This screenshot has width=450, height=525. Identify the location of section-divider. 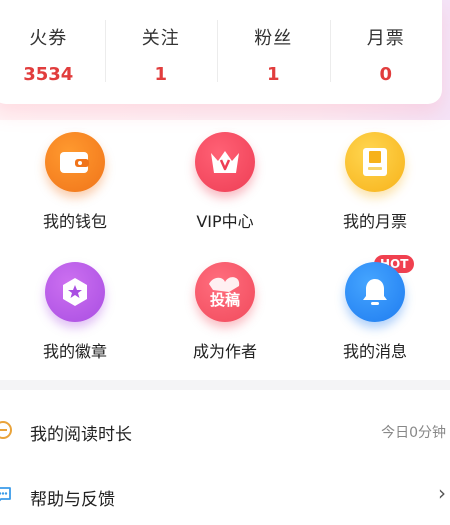
(225, 385).